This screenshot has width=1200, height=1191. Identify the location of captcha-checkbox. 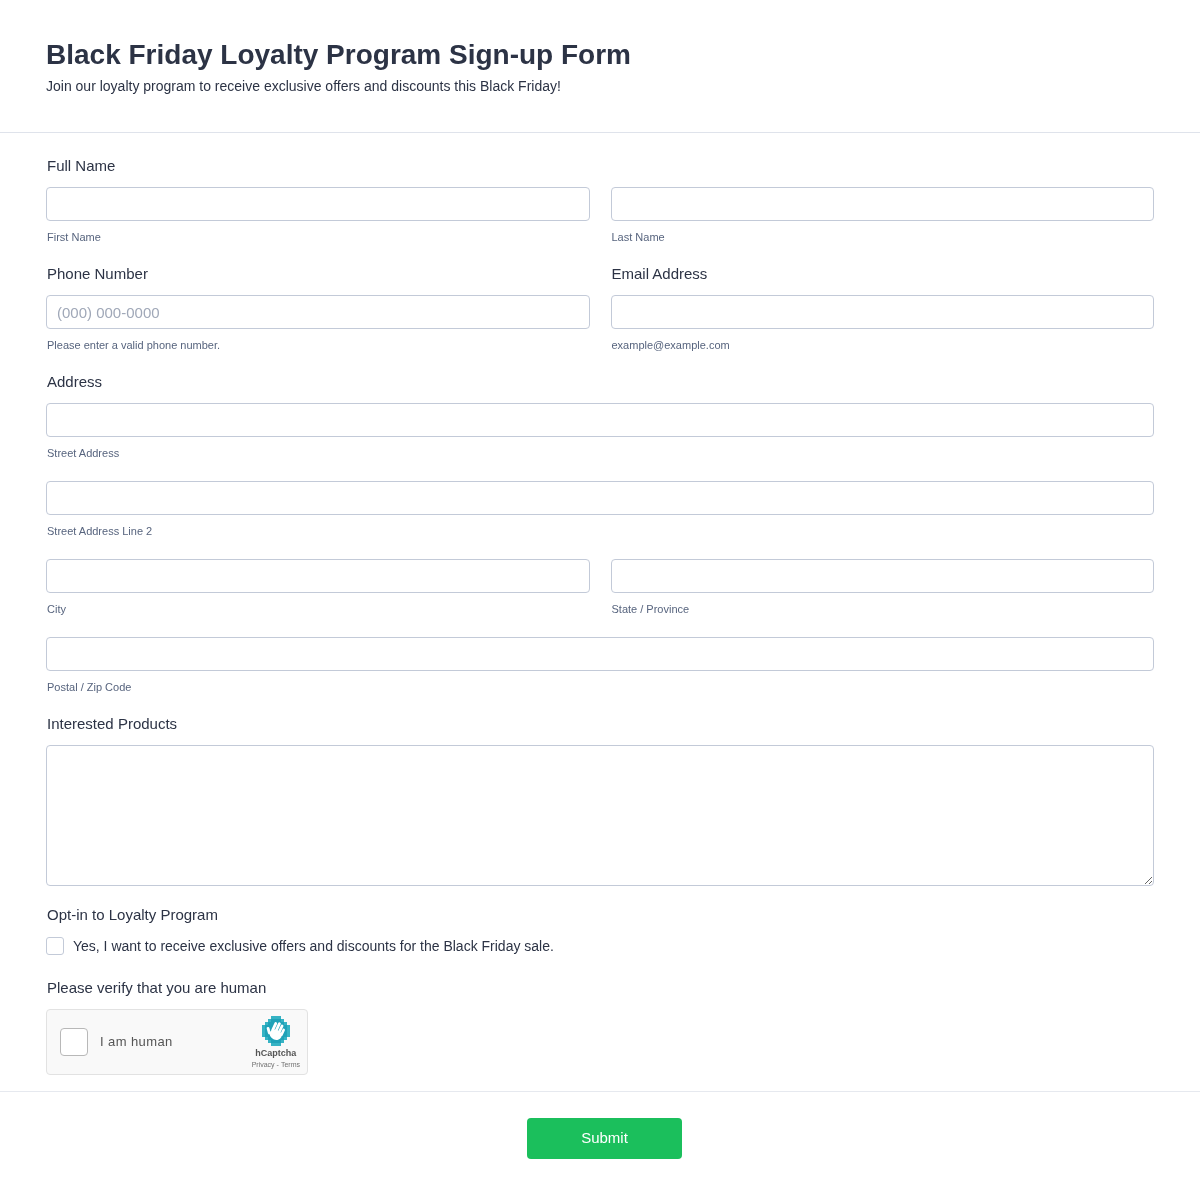
(74, 1042).